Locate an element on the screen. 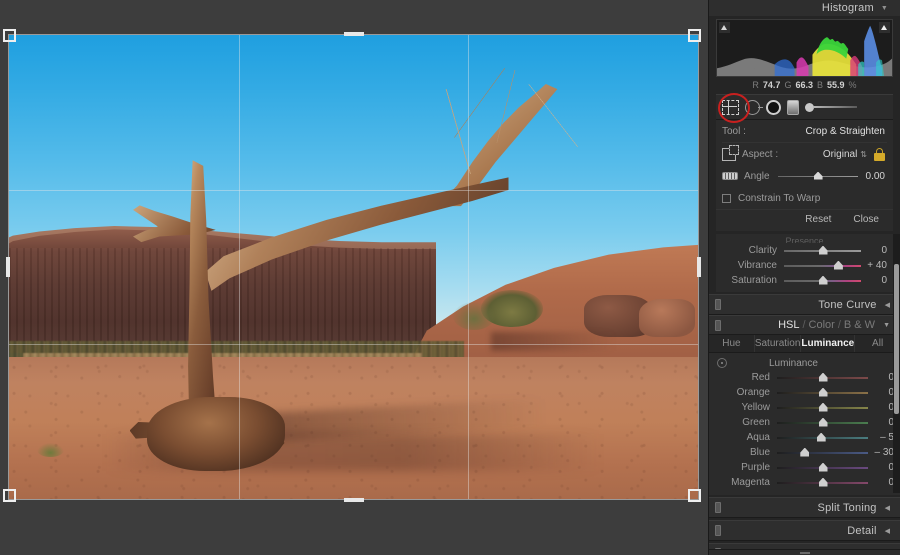 Image resolution: width=900 pixels, height=555 pixels. angle-value: 0.00 is located at coordinates (875, 176).